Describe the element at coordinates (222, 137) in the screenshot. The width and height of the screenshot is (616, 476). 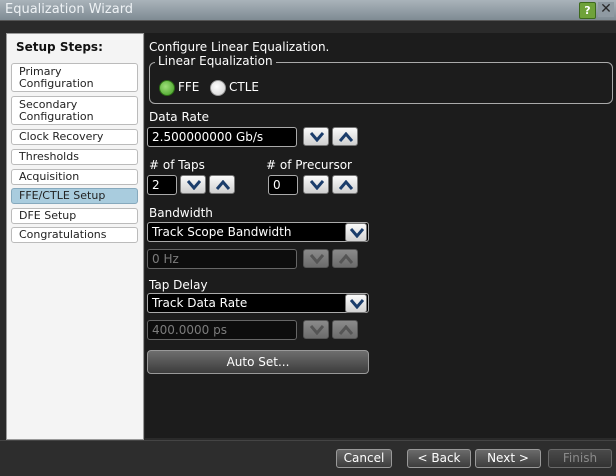
I see `data-rate-field: 2.500000000 Gb/s` at that location.